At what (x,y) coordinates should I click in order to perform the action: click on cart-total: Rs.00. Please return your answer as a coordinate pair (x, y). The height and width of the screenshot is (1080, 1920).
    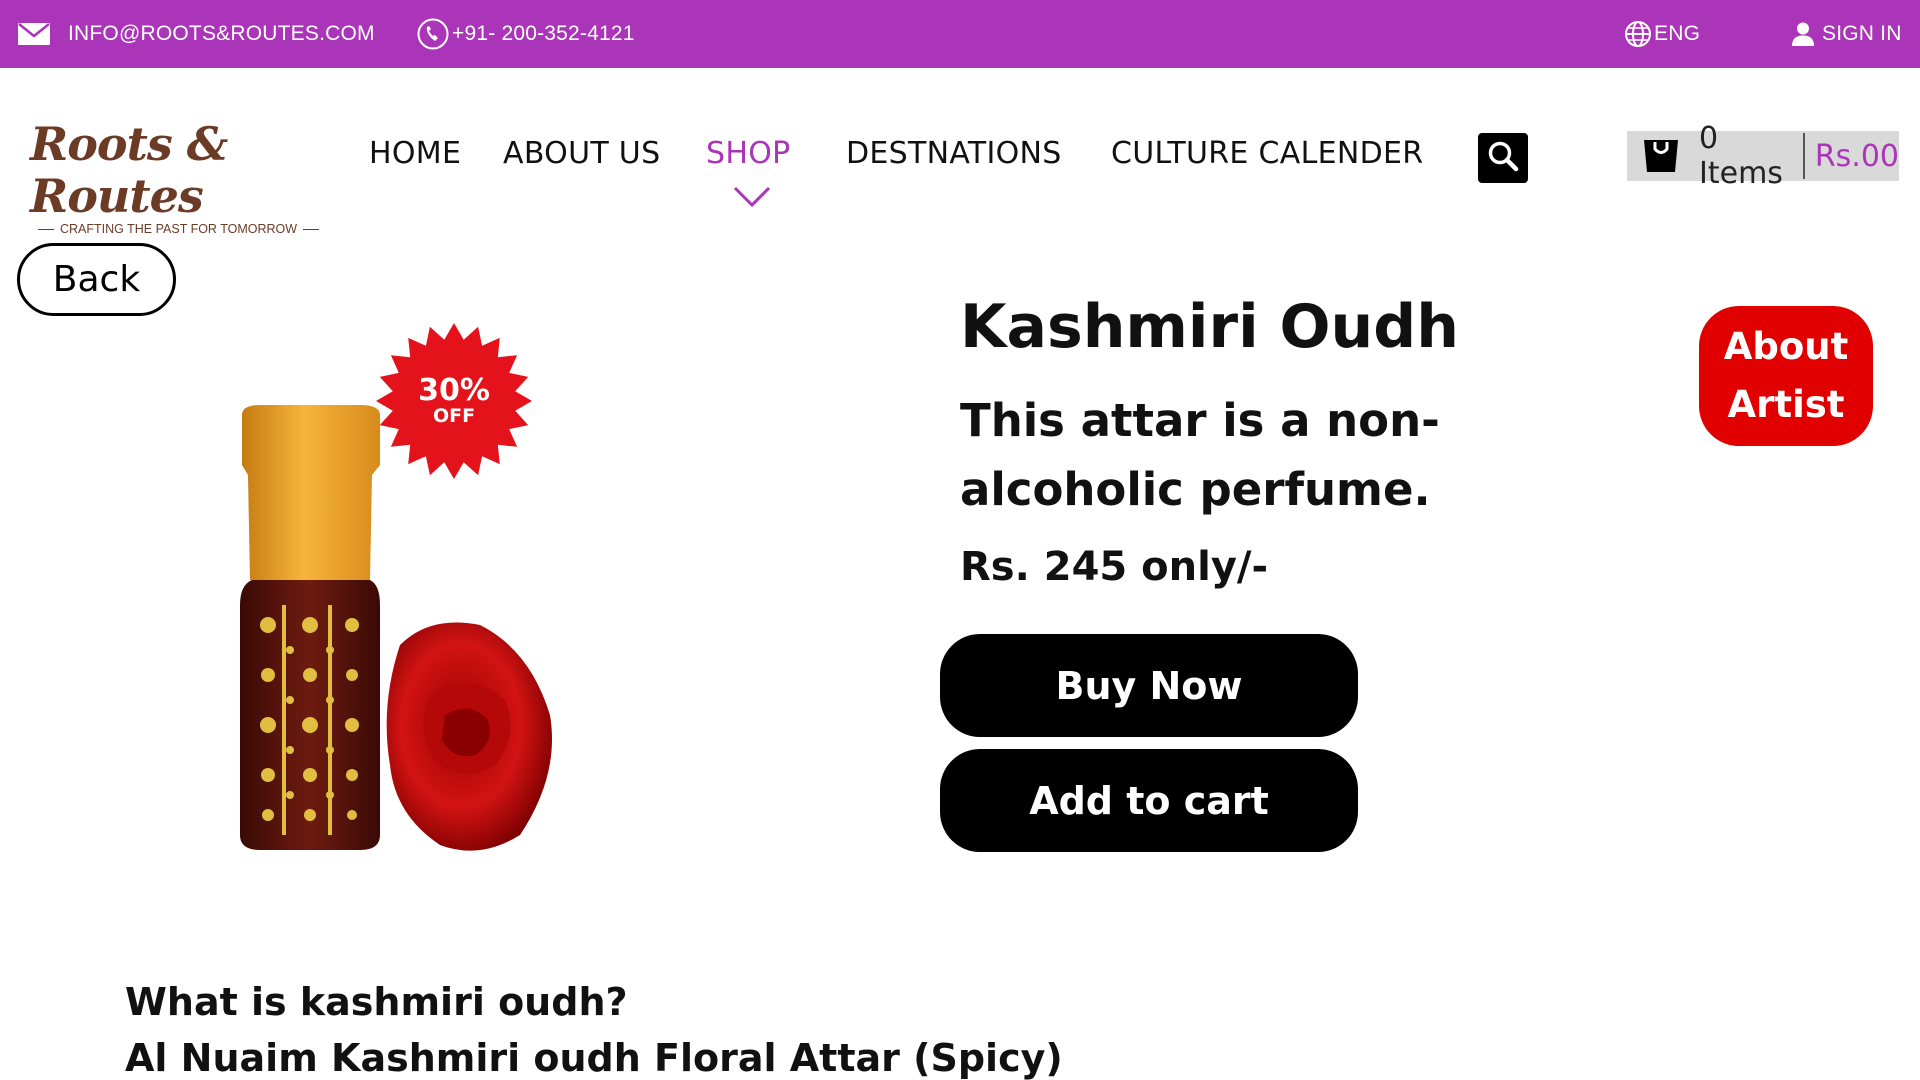
    Looking at the image, I should click on (1856, 156).